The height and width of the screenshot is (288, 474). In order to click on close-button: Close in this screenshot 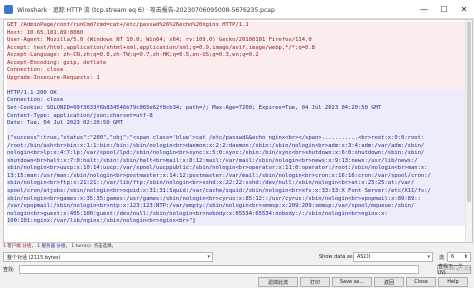, I will do `click(421, 282)`.